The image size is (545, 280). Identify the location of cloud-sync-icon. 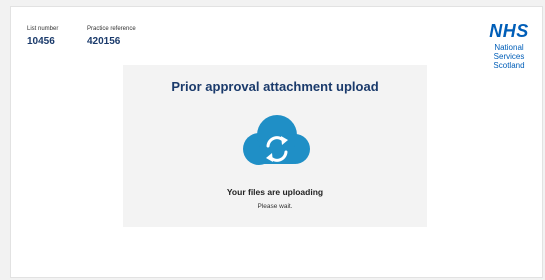
(276, 140).